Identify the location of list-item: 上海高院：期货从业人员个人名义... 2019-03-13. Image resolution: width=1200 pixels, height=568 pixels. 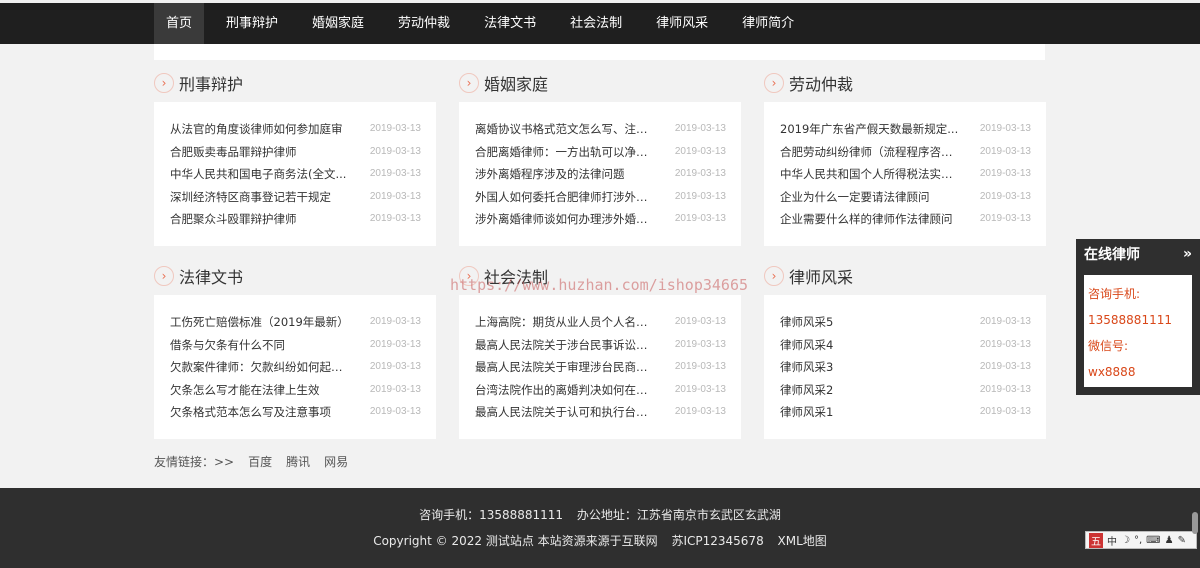
(600, 322).